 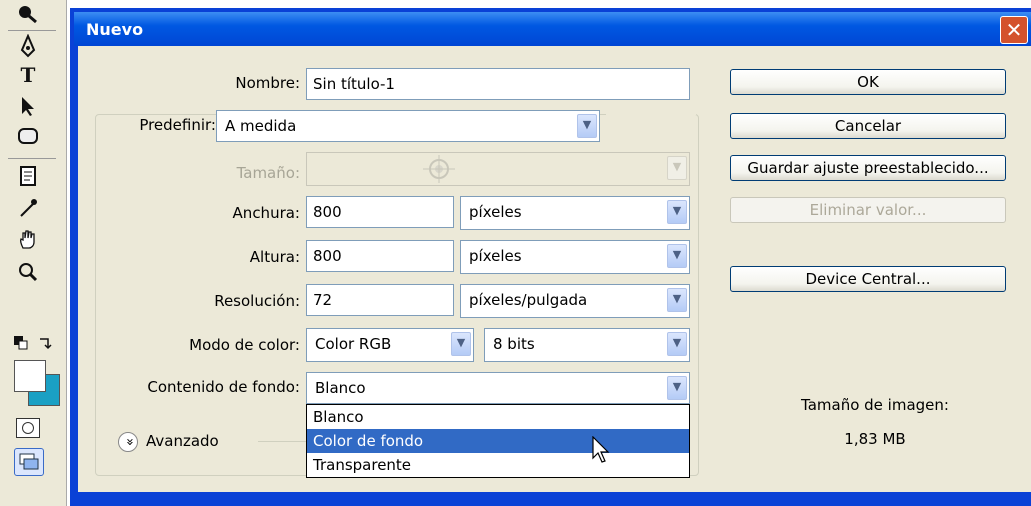 I want to click on modo-color-value: Color RGB, so click(x=353, y=344).